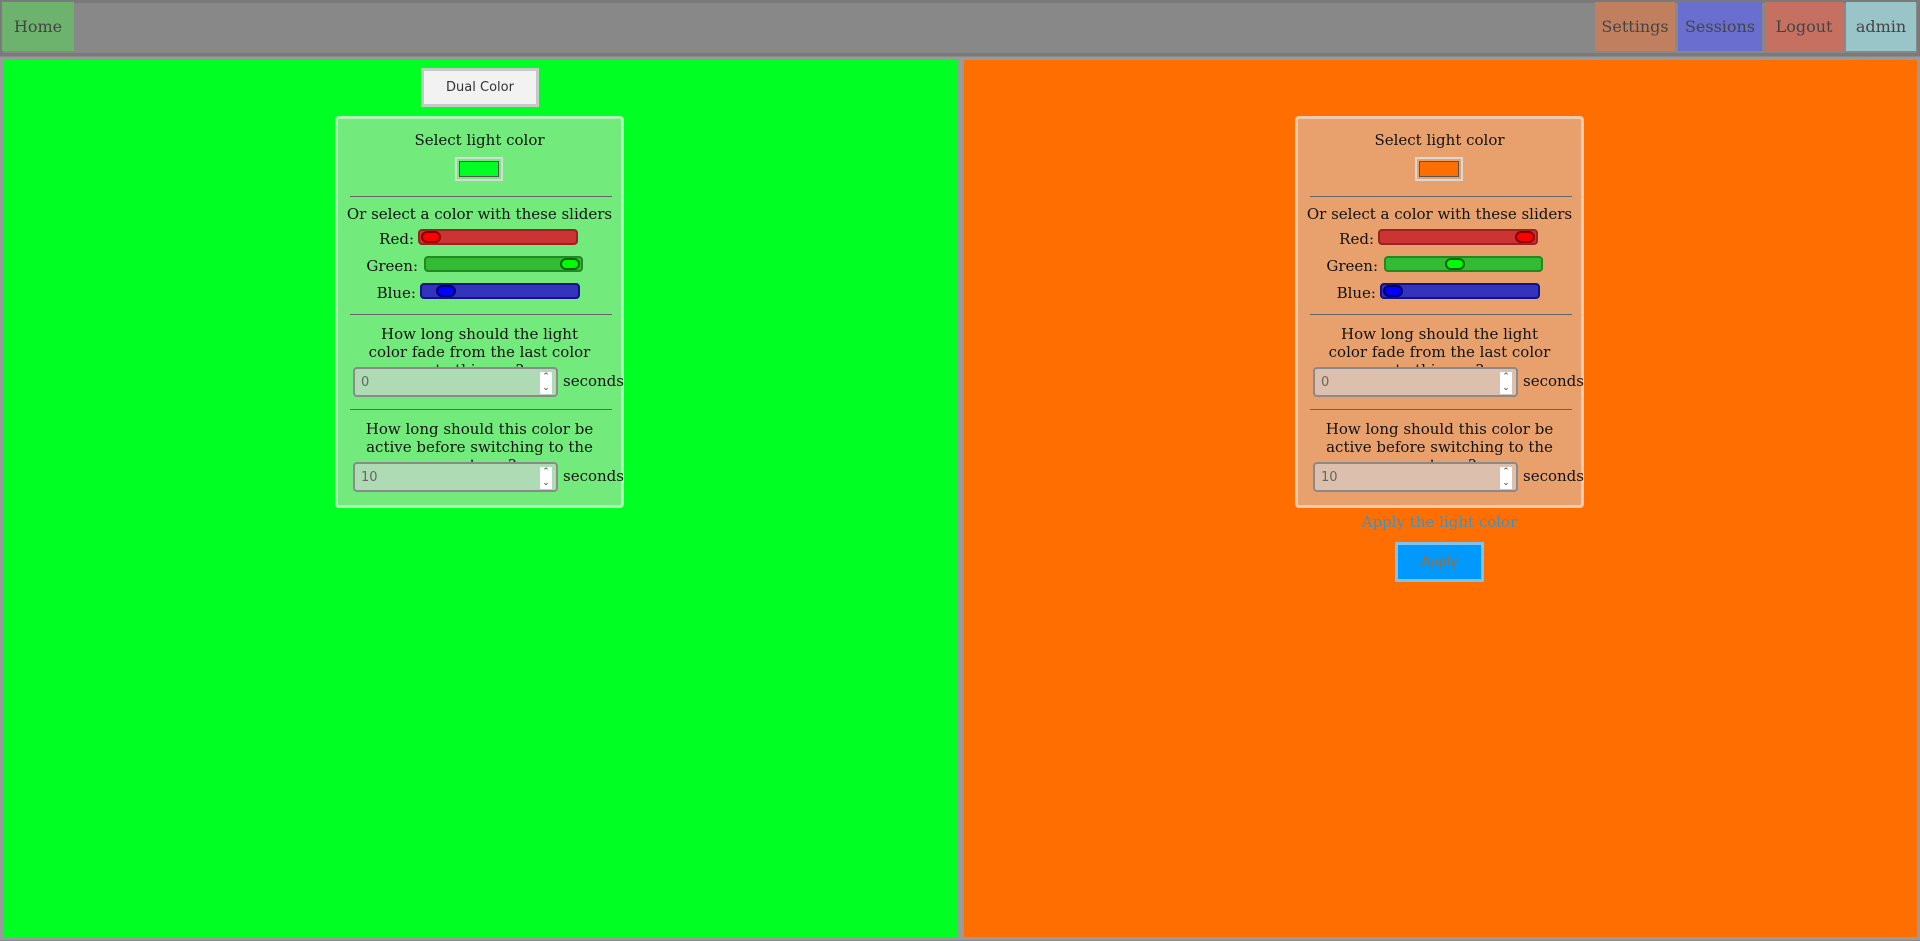 The width and height of the screenshot is (1920, 941). What do you see at coordinates (1720, 26) in the screenshot?
I see `sessions-nav-button: Sessions` at bounding box center [1720, 26].